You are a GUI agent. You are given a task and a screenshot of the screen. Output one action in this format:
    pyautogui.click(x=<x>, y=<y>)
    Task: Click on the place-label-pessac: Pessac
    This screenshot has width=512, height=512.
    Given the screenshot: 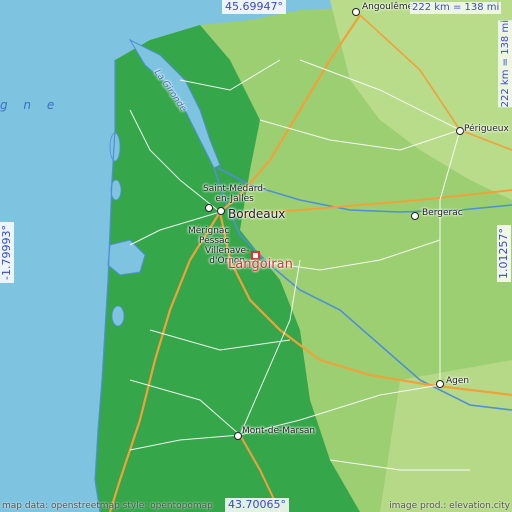 What is the action you would take?
    pyautogui.click(x=214, y=241)
    